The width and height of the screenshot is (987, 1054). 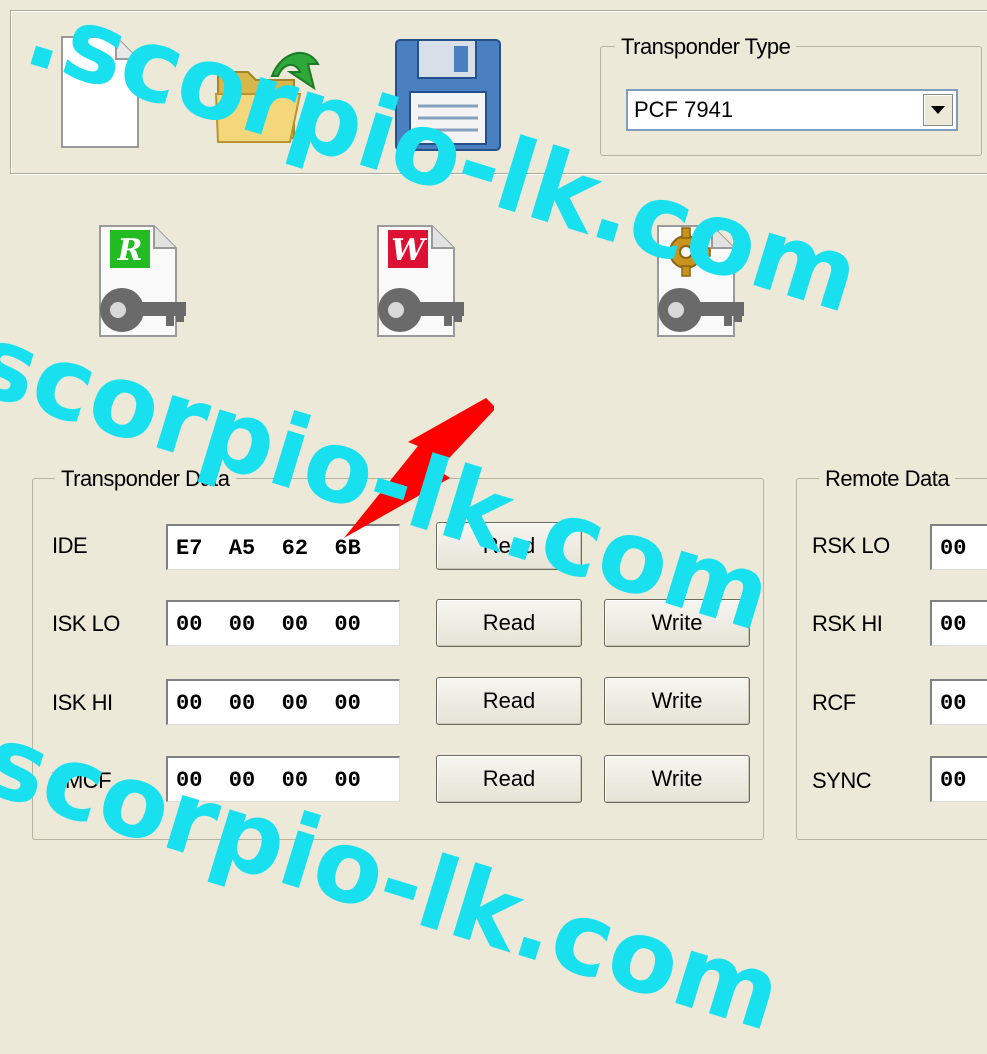 I want to click on save-floppy-icon, so click(x=448, y=95).